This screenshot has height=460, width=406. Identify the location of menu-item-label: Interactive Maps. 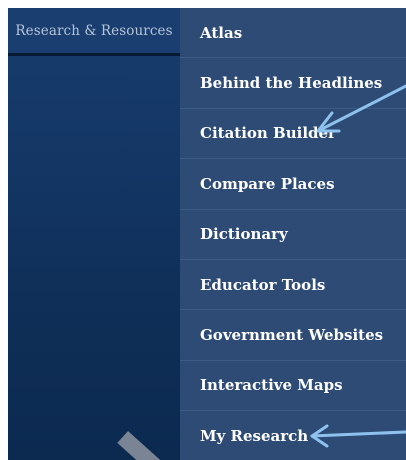
(271, 385).